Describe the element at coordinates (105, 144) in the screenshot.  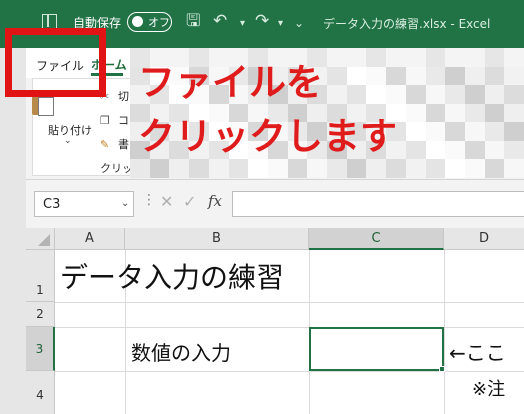
I see `format-painter-icon: ✎` at that location.